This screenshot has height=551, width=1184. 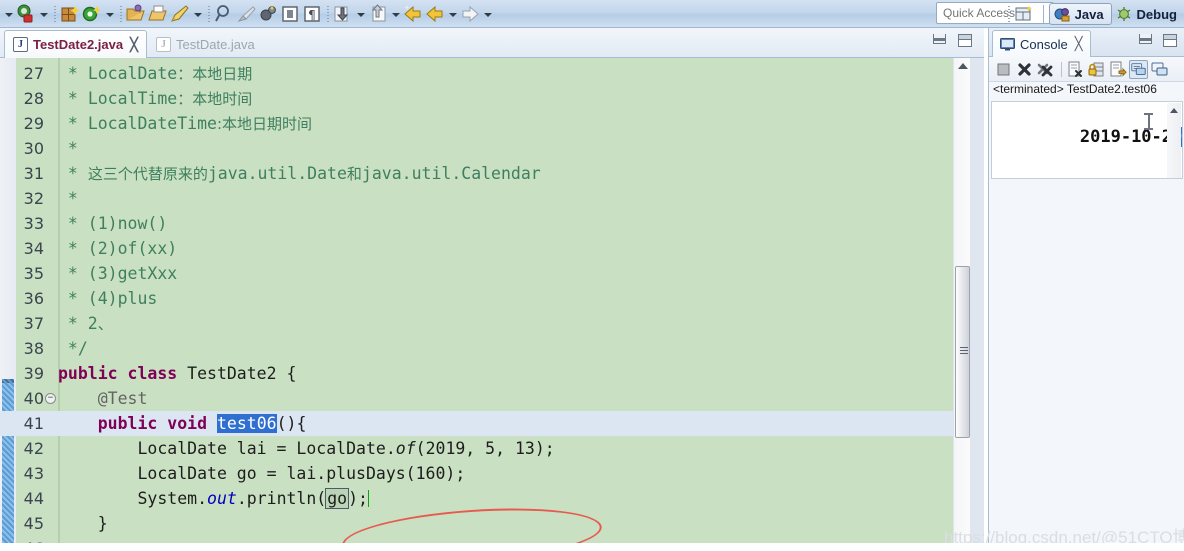 What do you see at coordinates (1080, 14) in the screenshot?
I see `perspective-java: Java` at bounding box center [1080, 14].